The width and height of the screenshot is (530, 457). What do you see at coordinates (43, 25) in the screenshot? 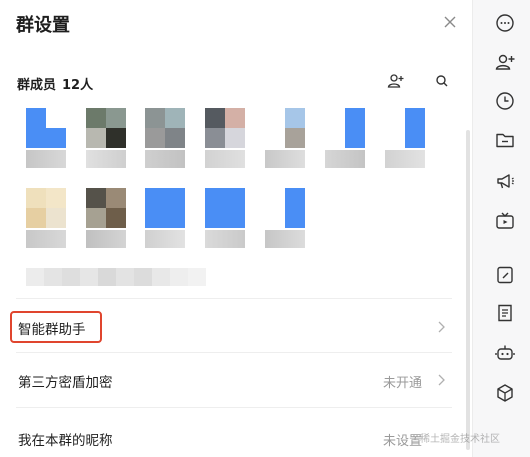
I see `page-title: 群设置` at bounding box center [43, 25].